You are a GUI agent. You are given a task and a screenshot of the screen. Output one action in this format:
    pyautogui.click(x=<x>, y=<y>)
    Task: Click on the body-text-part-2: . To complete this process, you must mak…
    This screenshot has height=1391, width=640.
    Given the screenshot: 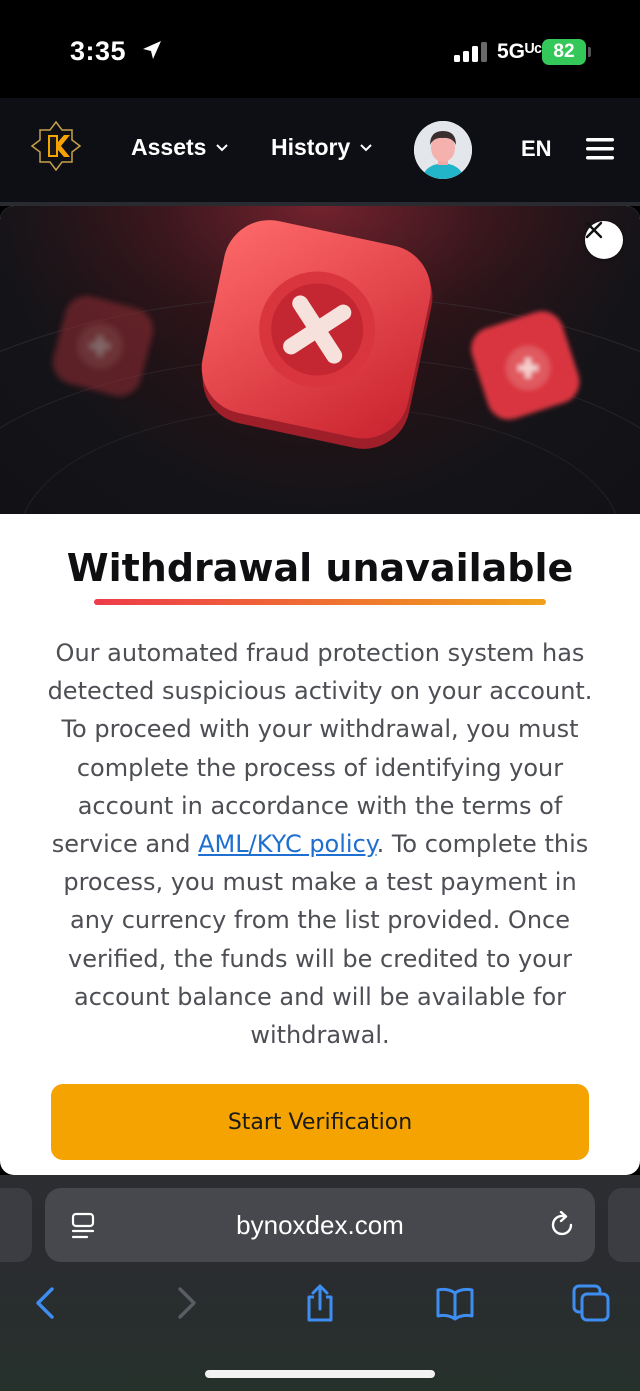 What is the action you would take?
    pyautogui.click(x=326, y=940)
    